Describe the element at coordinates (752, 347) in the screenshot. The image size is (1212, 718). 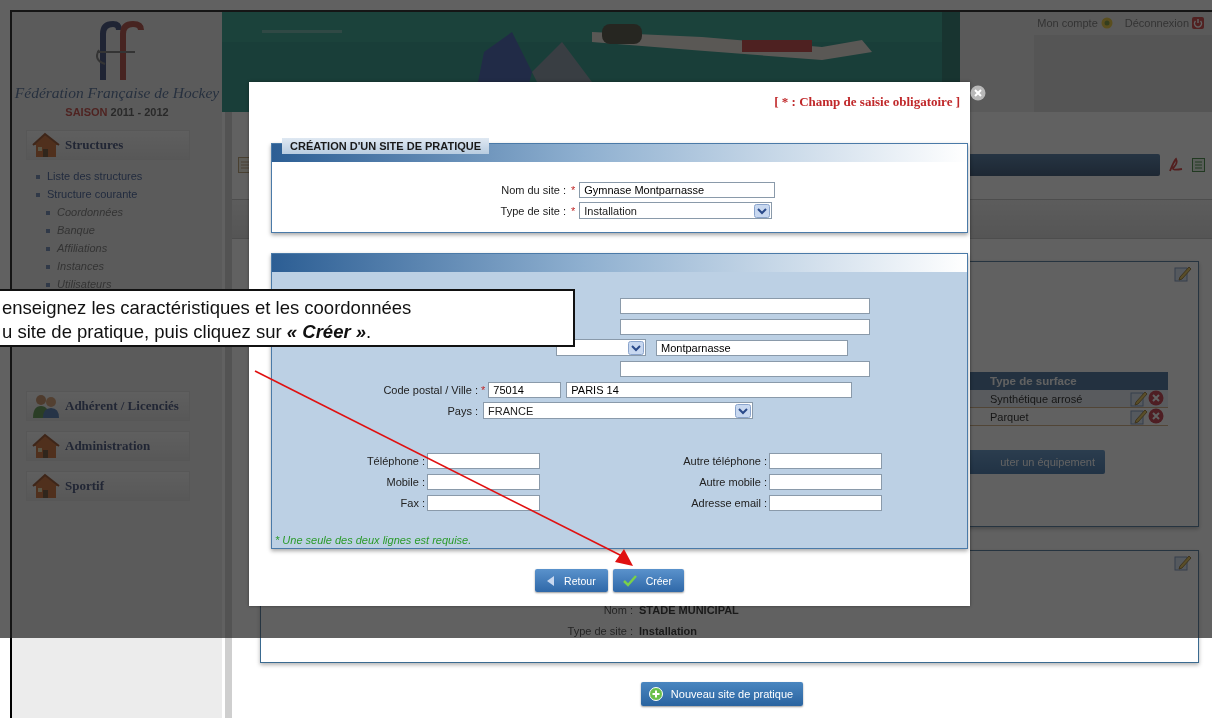
I see `text-field: Montparnasse` at that location.